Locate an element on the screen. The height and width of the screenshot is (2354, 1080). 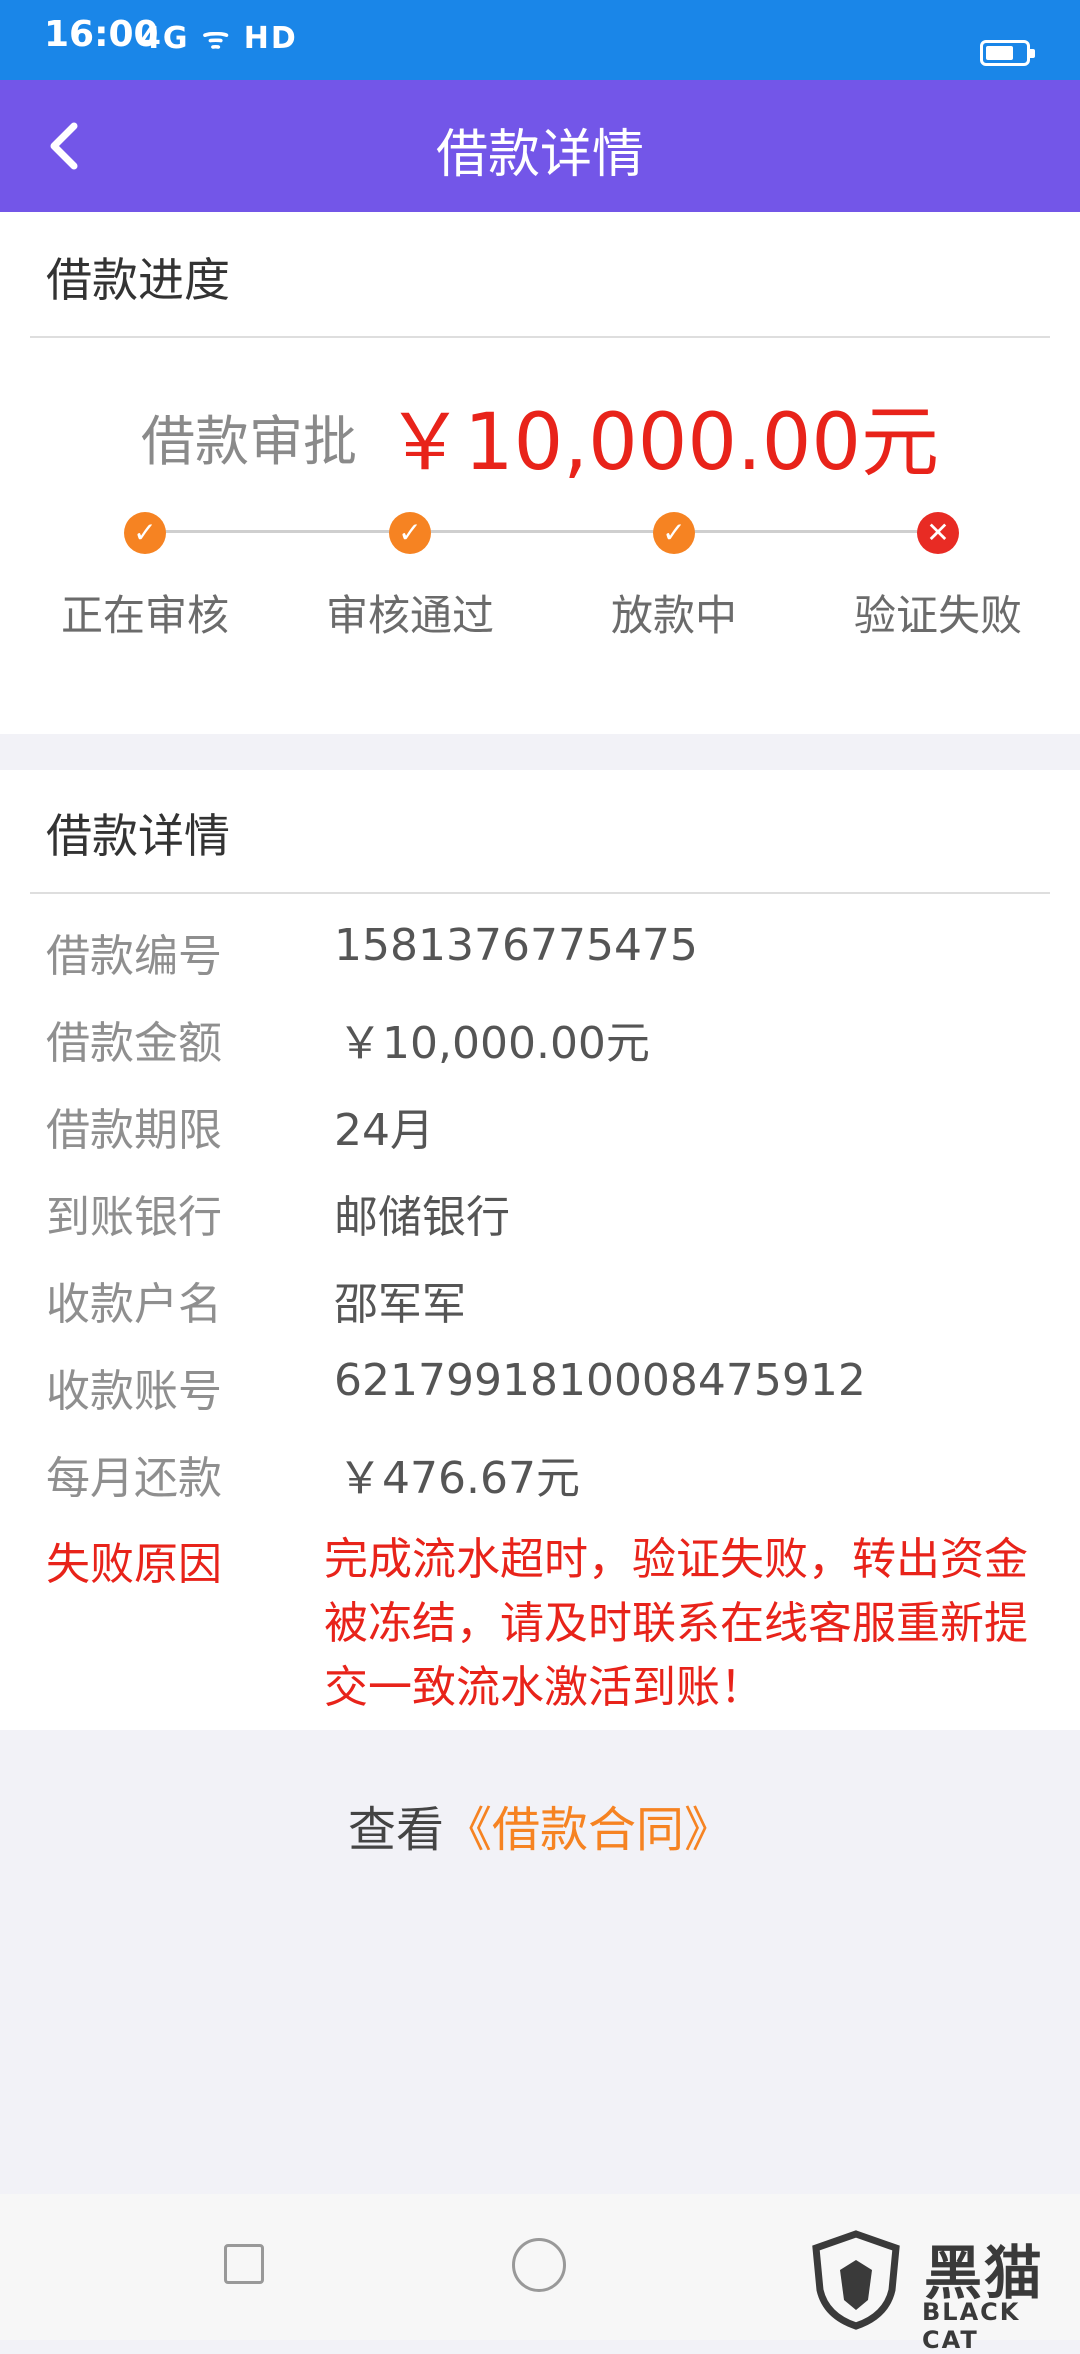
detail-key: 收款账号 is located at coordinates (134, 1391).